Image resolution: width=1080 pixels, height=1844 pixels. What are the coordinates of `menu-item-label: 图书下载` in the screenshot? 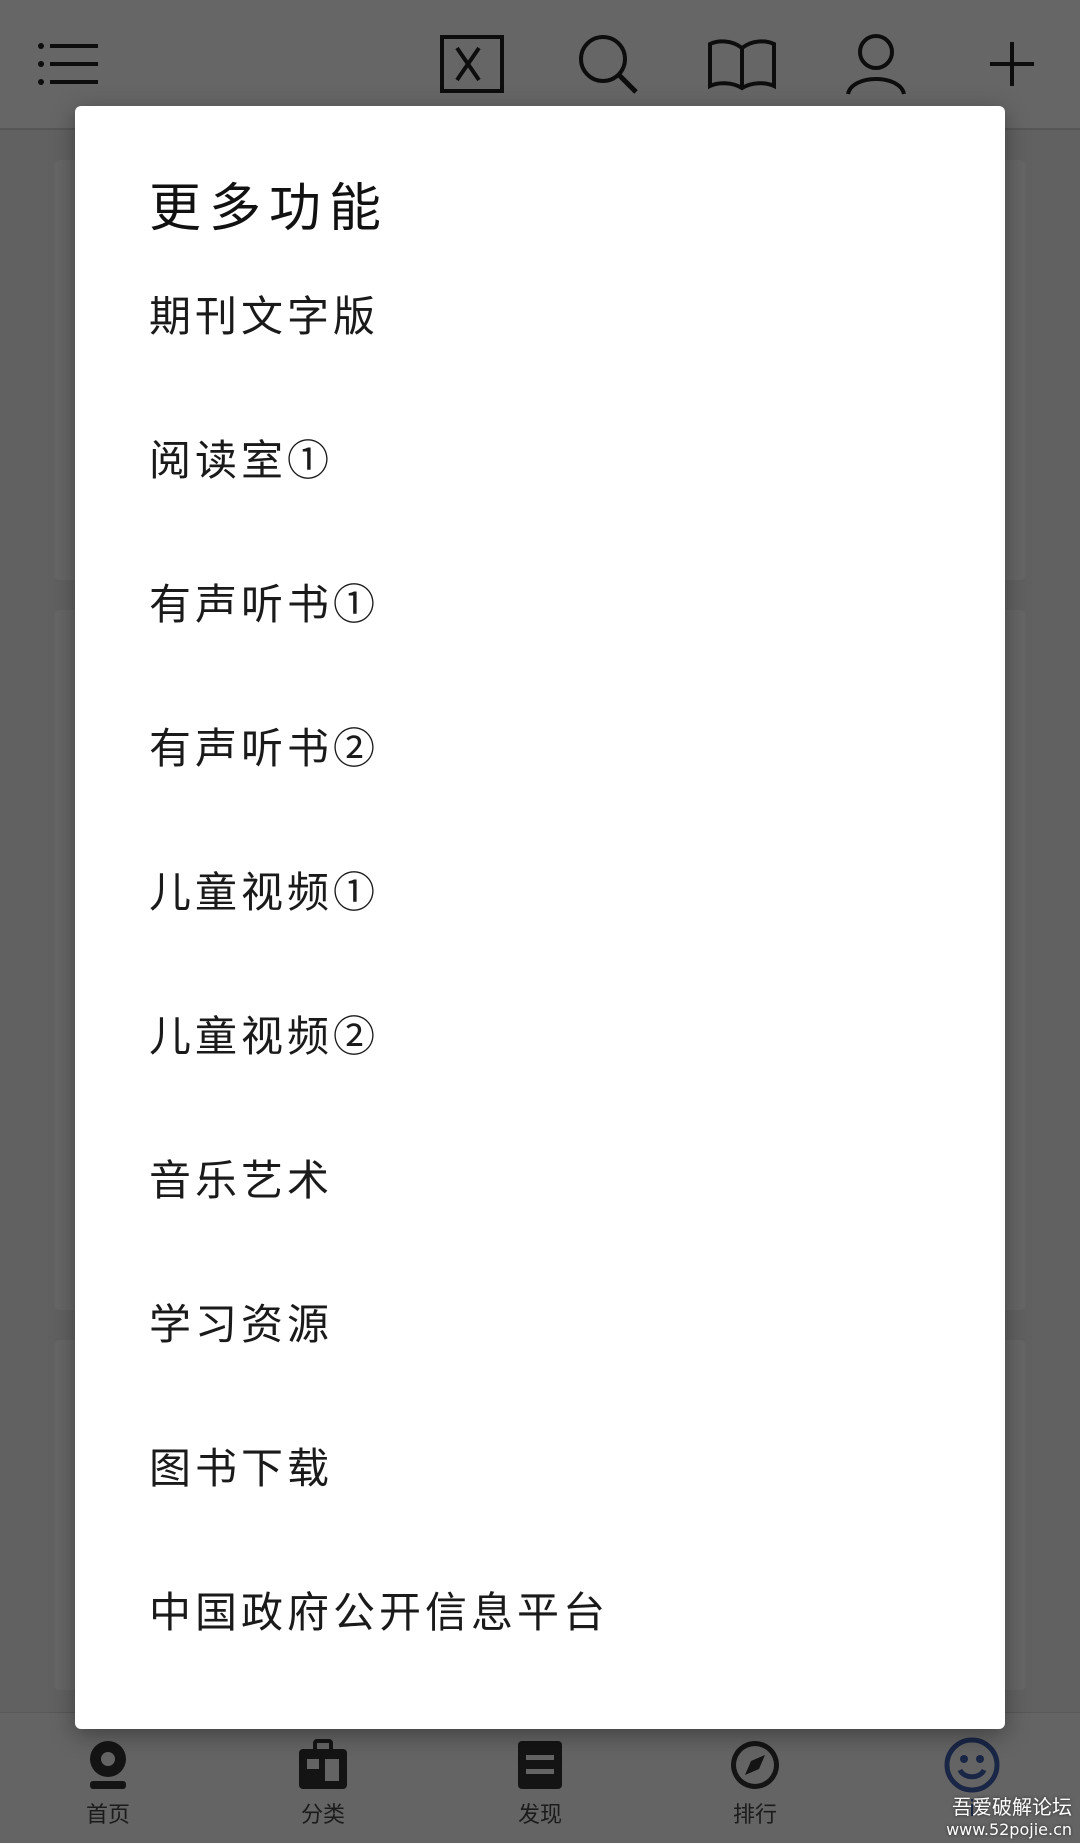 It's located at (241, 1468).